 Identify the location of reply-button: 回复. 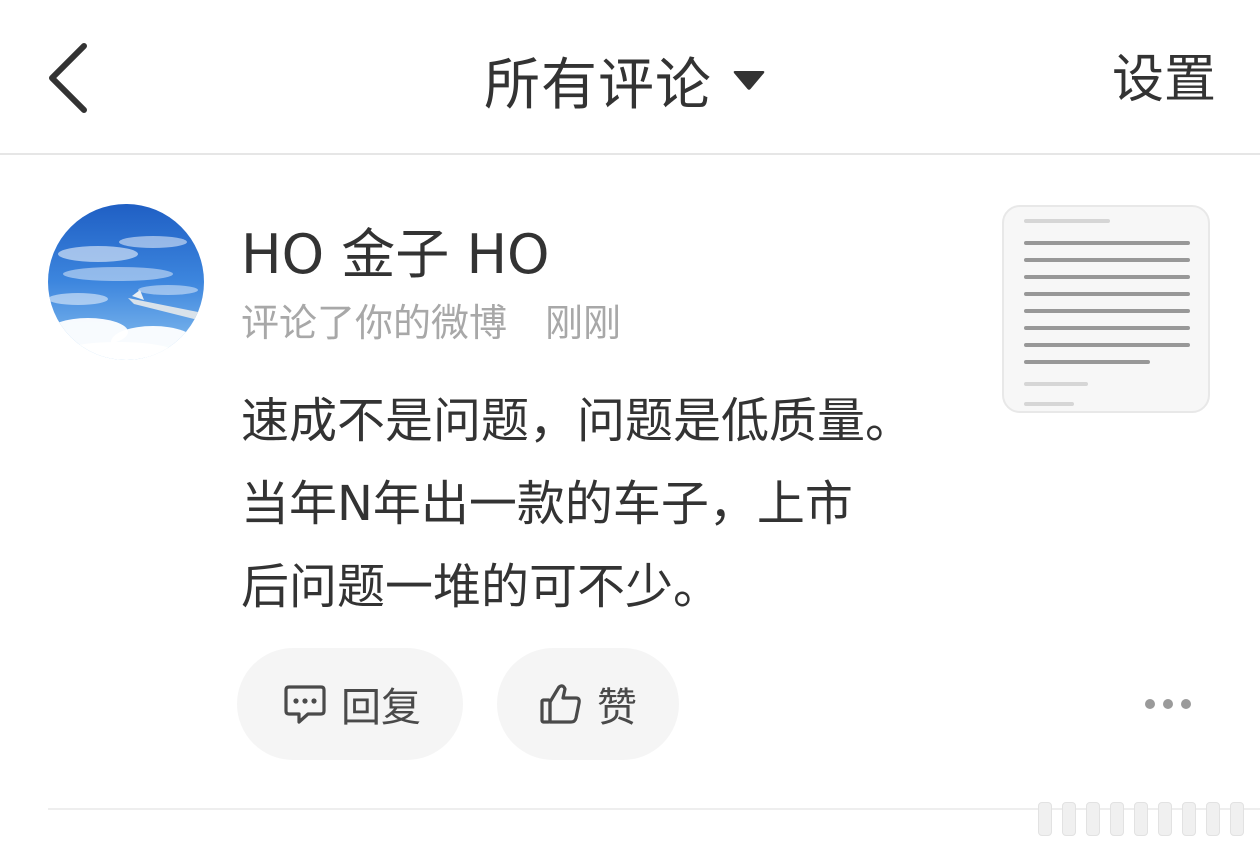
(350, 704).